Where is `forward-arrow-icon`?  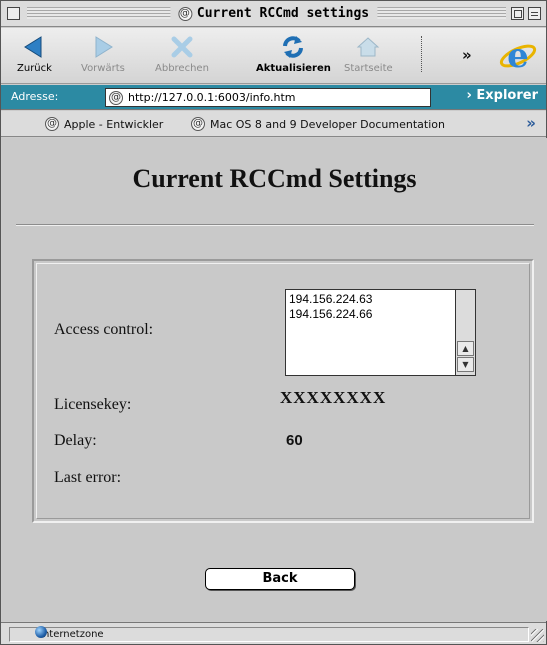
forward-arrow-icon is located at coordinates (103, 47).